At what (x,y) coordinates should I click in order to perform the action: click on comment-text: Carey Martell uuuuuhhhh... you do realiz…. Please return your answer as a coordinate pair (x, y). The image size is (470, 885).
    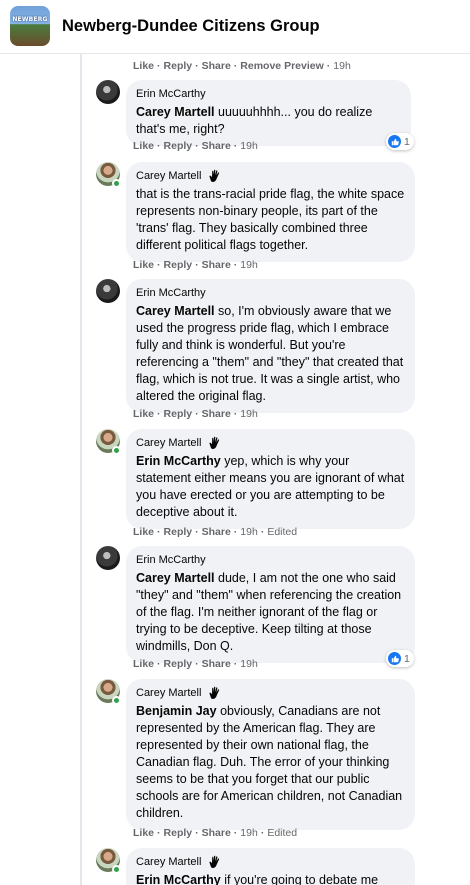
    Looking at the image, I should click on (254, 120).